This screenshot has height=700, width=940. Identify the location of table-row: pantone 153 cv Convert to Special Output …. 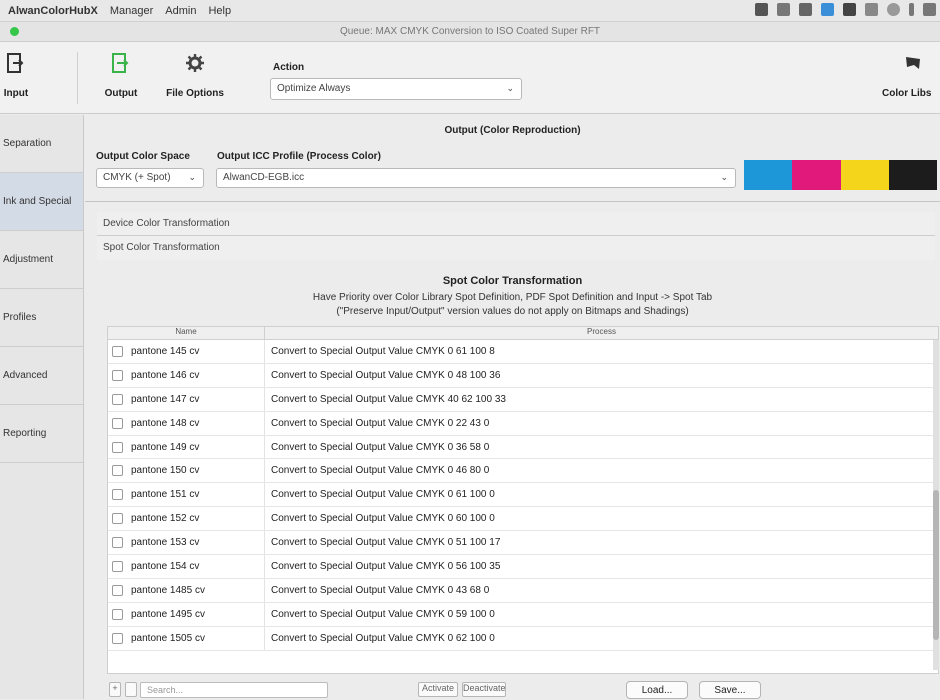
(523, 543).